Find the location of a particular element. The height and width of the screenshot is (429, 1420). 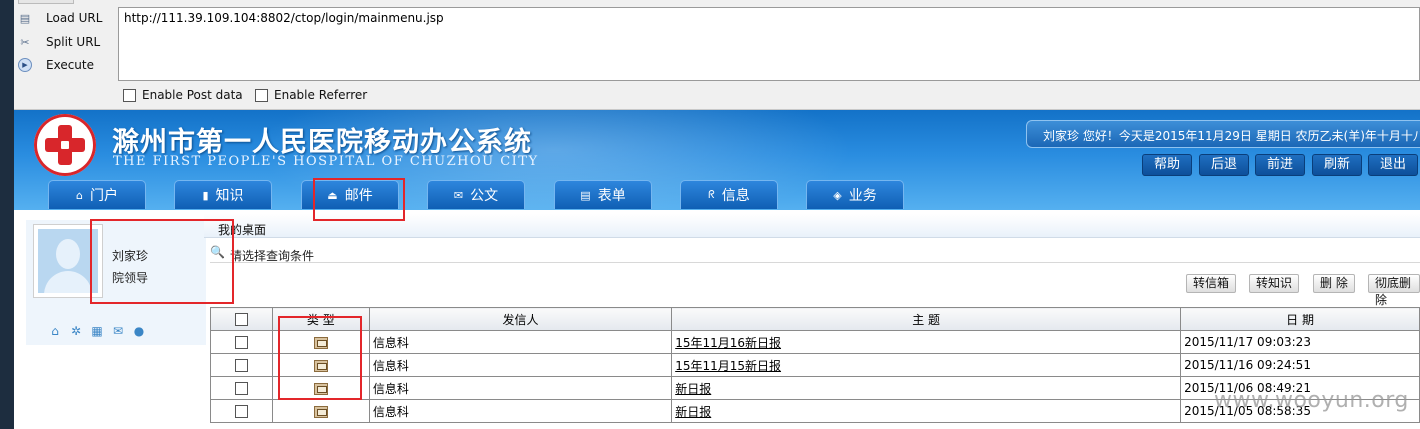

load-url-label: Load URL is located at coordinates (74, 18).